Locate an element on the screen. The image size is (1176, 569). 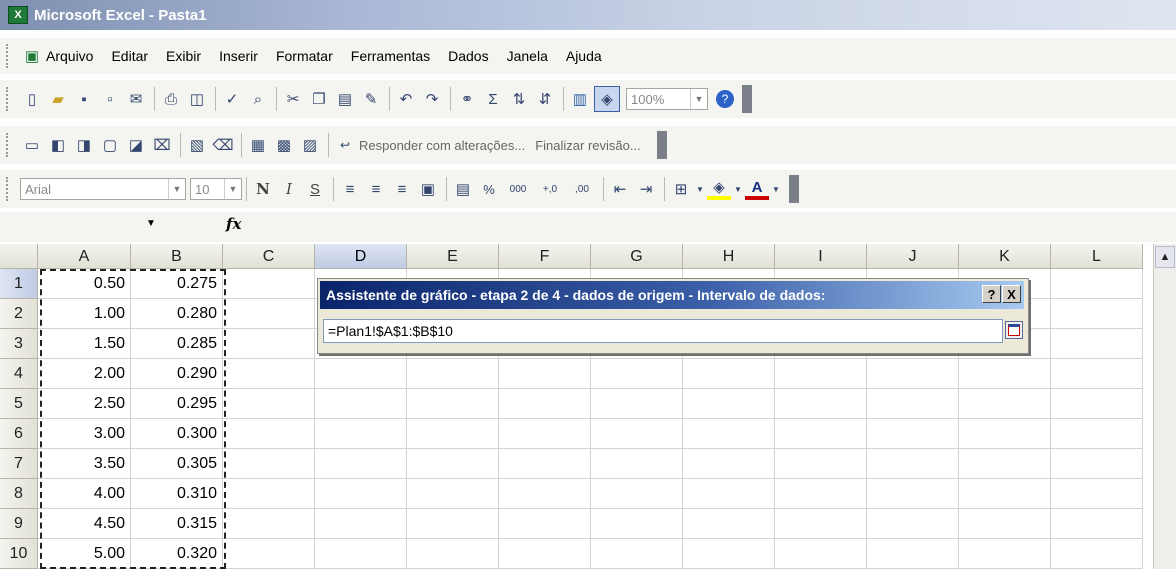
cell-l1 is located at coordinates (1097, 284).